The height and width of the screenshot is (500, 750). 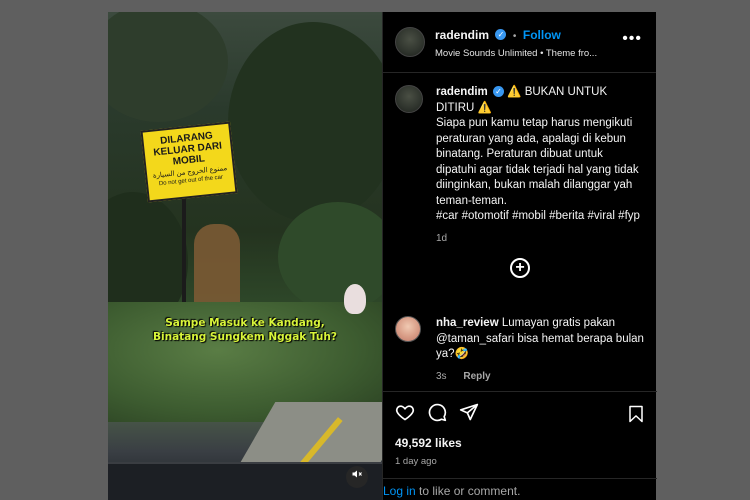 What do you see at coordinates (399, 491) in the screenshot?
I see `login-link: Log in` at bounding box center [399, 491].